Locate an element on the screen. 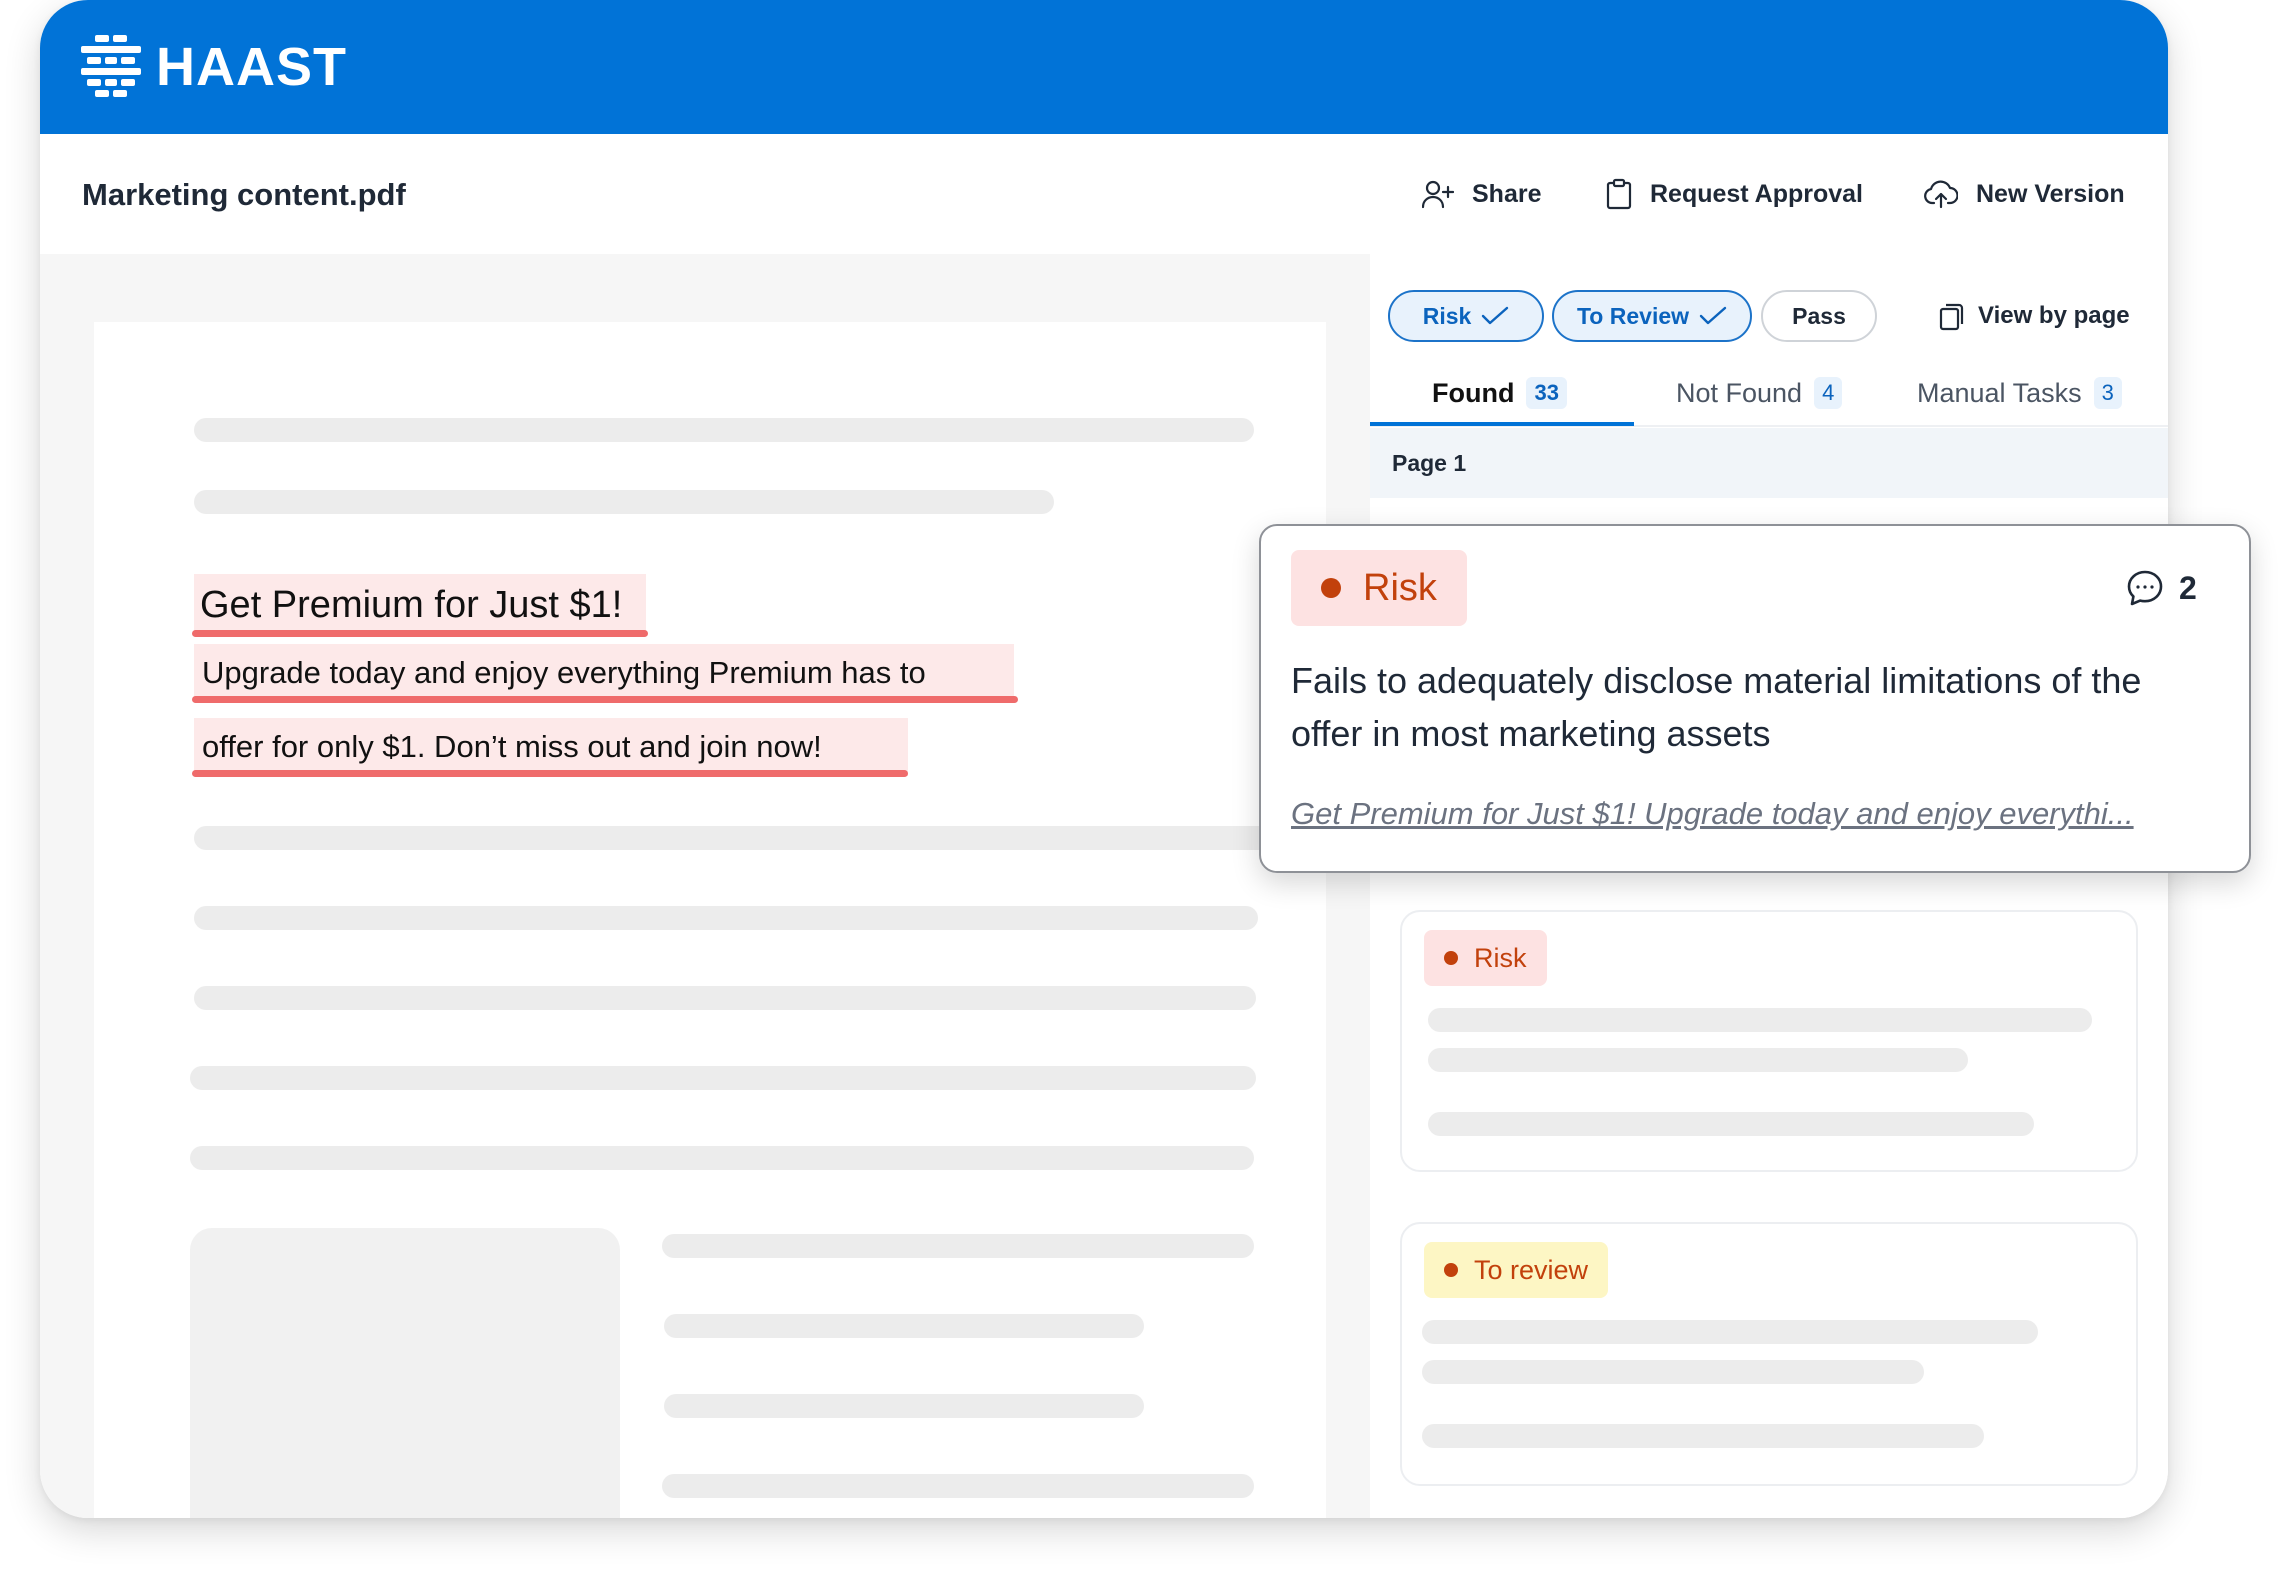 The image size is (2291, 1596). popup-risk-label: Risk is located at coordinates (1400, 587).